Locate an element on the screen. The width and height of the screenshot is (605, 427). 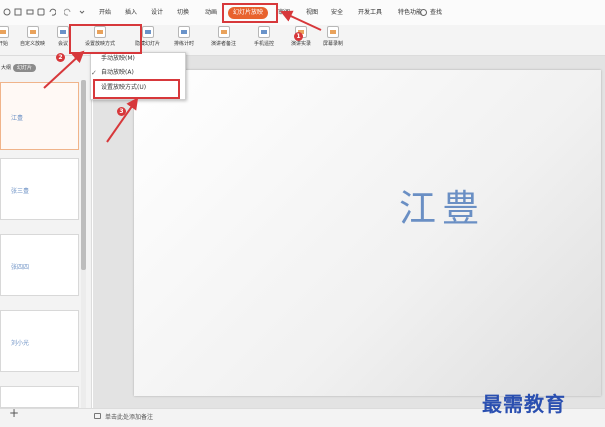
hide-slide-icon is located at coordinates (147, 32).